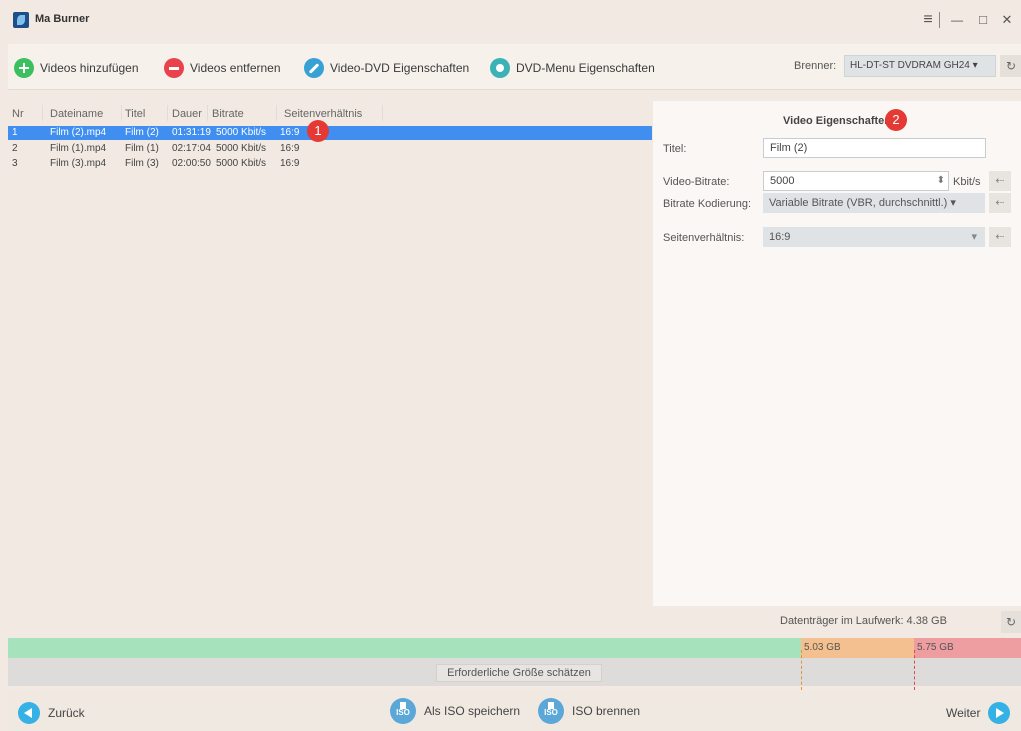 The width and height of the screenshot is (1021, 731). Describe the element at coordinates (187, 114) in the screenshot. I see `column-header-duration: Dauer` at that location.